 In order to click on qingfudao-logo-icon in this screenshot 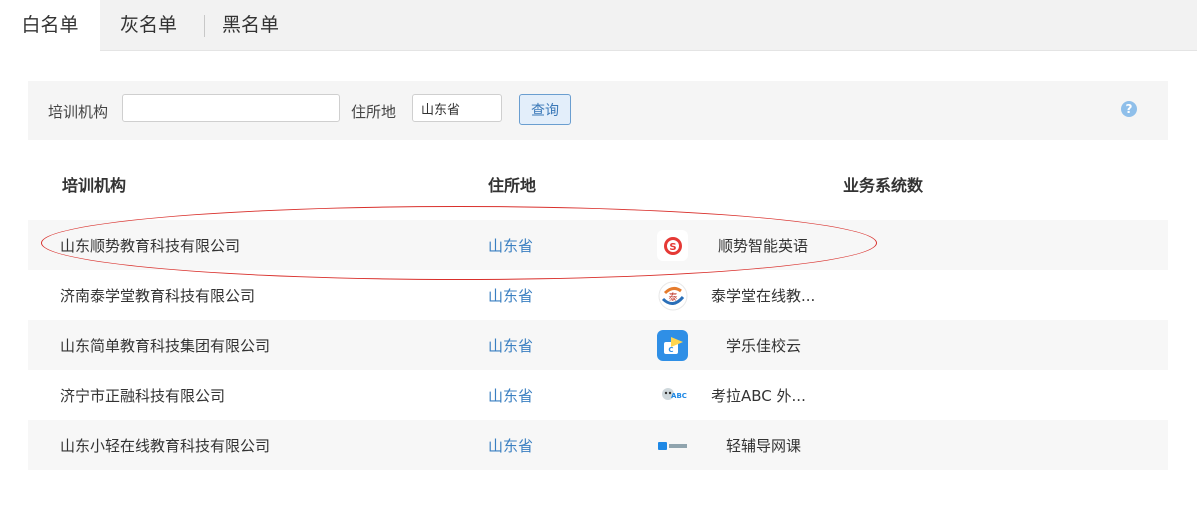, I will do `click(672, 445)`.